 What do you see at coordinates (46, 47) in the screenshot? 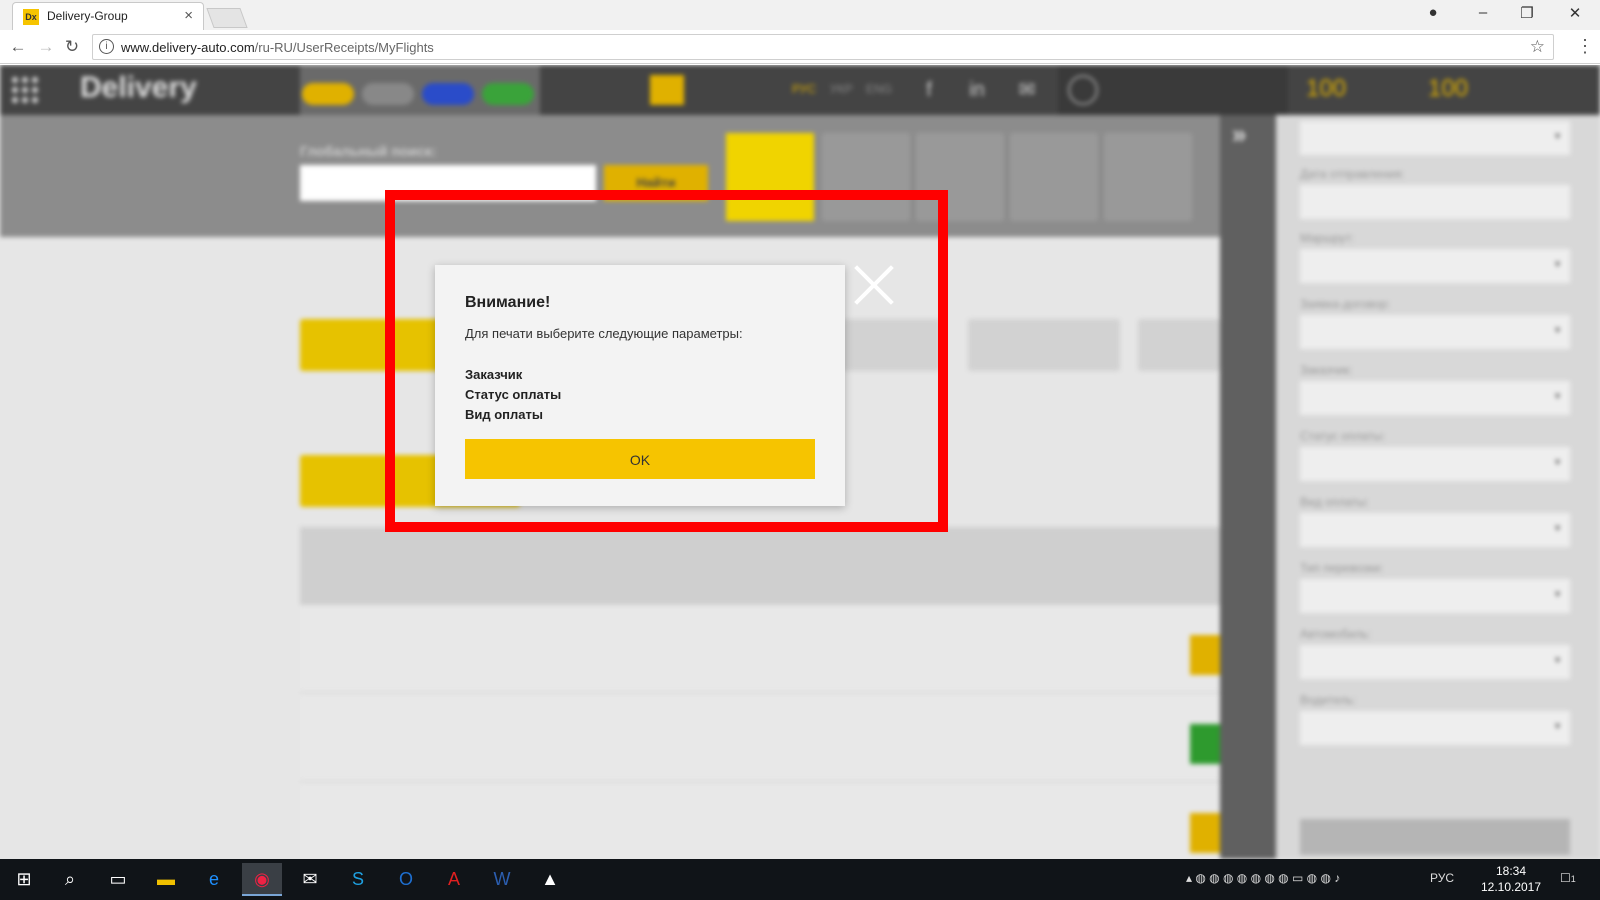
I see `forward-icon: →` at bounding box center [46, 47].